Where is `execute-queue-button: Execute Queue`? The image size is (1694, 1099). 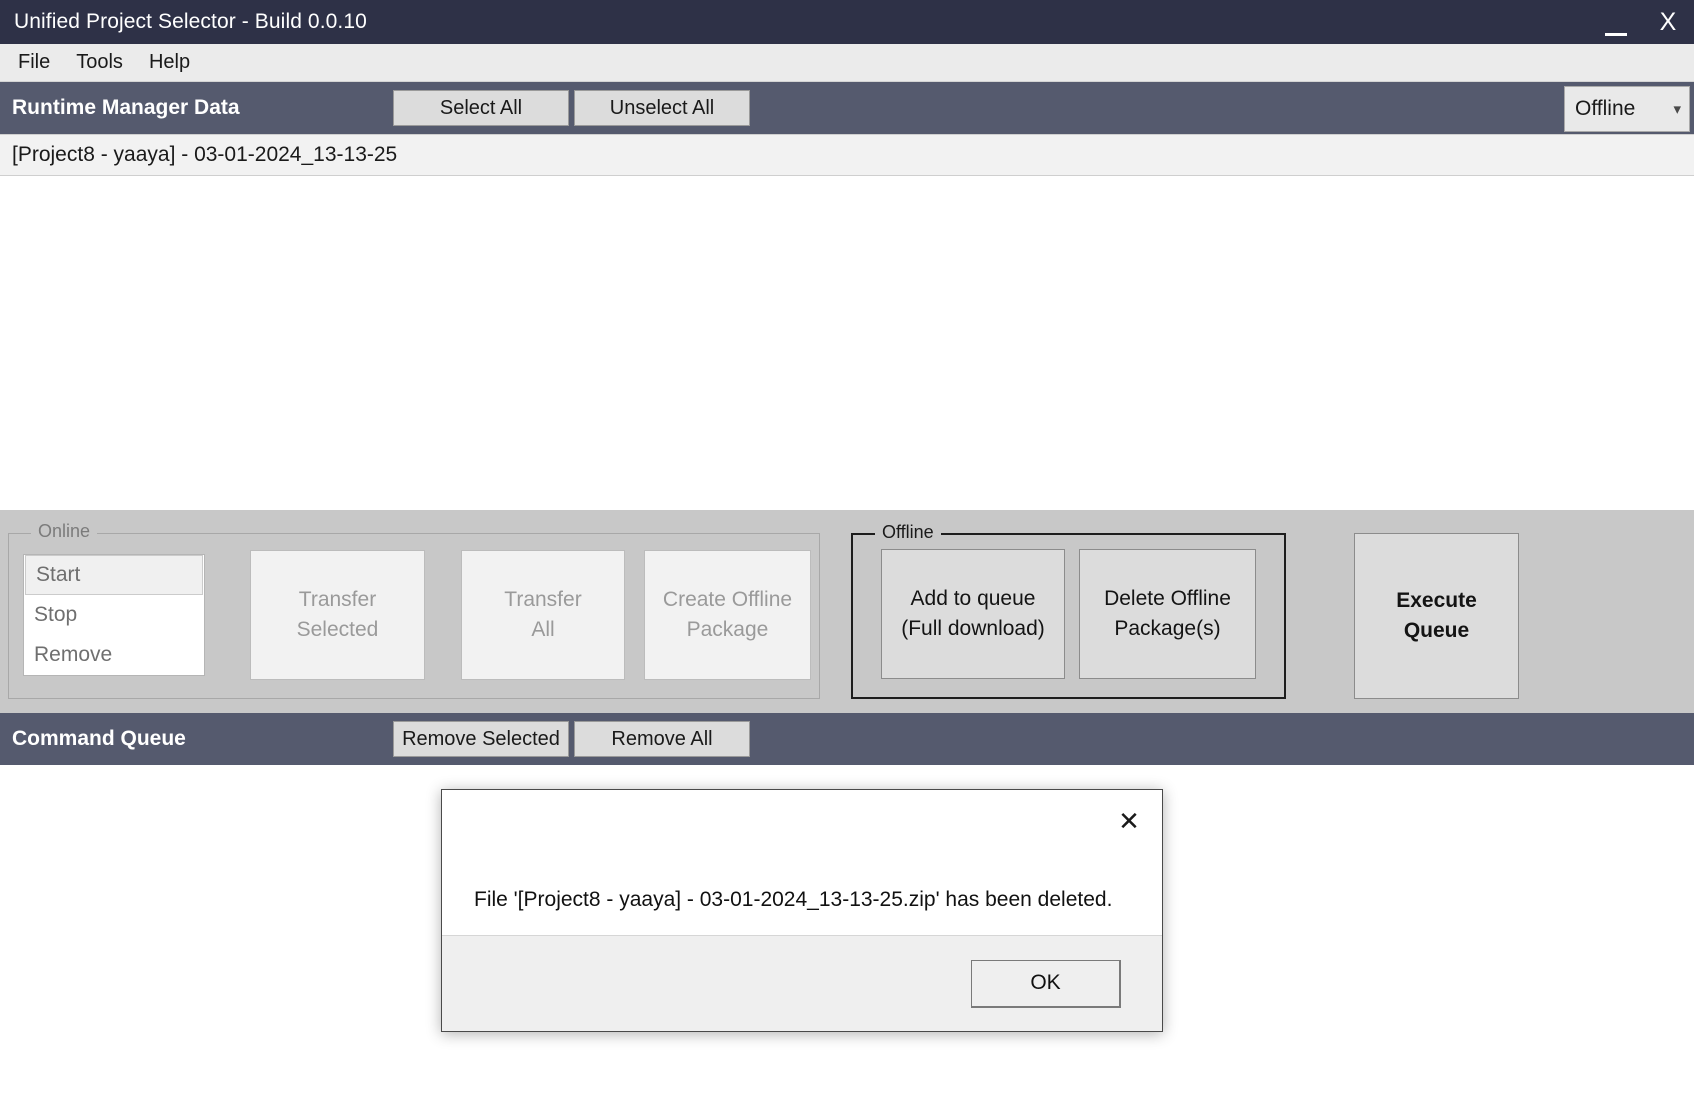
execute-queue-button: Execute Queue is located at coordinates (1436, 616).